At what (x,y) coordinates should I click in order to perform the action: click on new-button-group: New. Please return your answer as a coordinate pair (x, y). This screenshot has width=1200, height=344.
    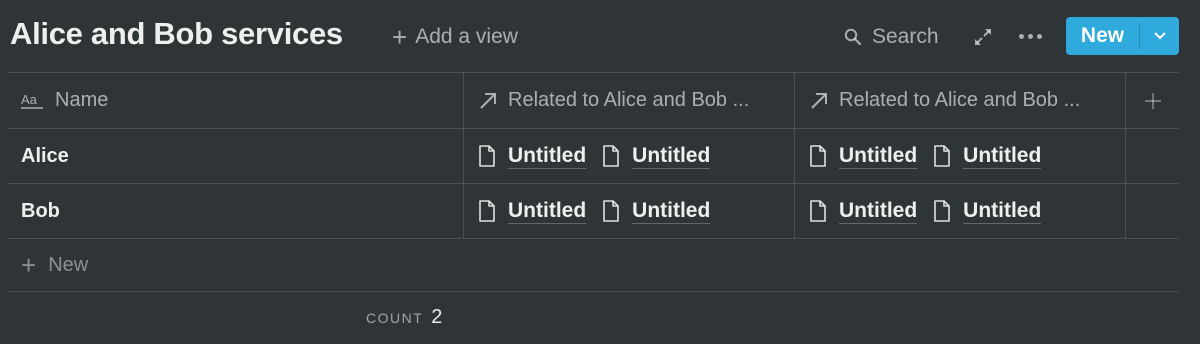
    Looking at the image, I should click on (1122, 36).